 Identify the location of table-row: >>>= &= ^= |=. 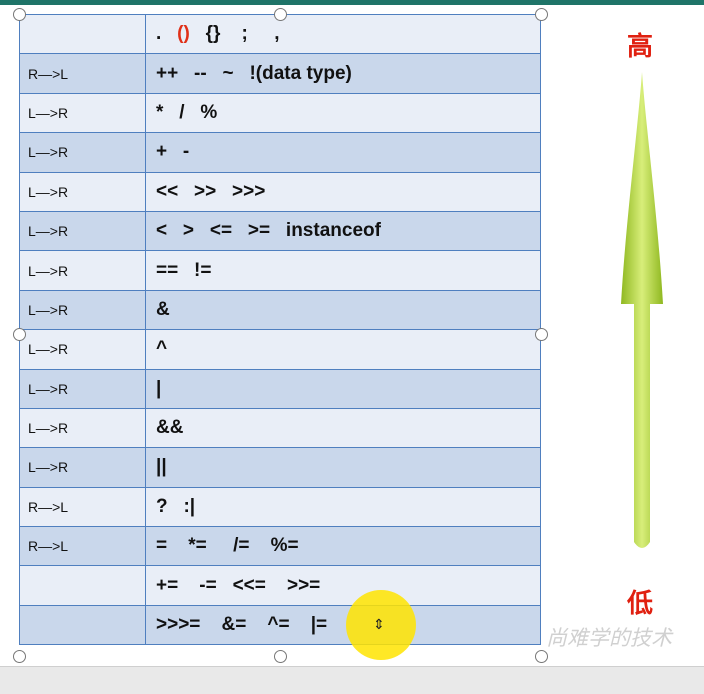
(280, 625).